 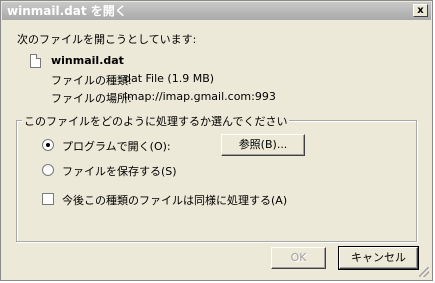 I want to click on open-with-label: プログラムで開く(O):, so click(x=116, y=146).